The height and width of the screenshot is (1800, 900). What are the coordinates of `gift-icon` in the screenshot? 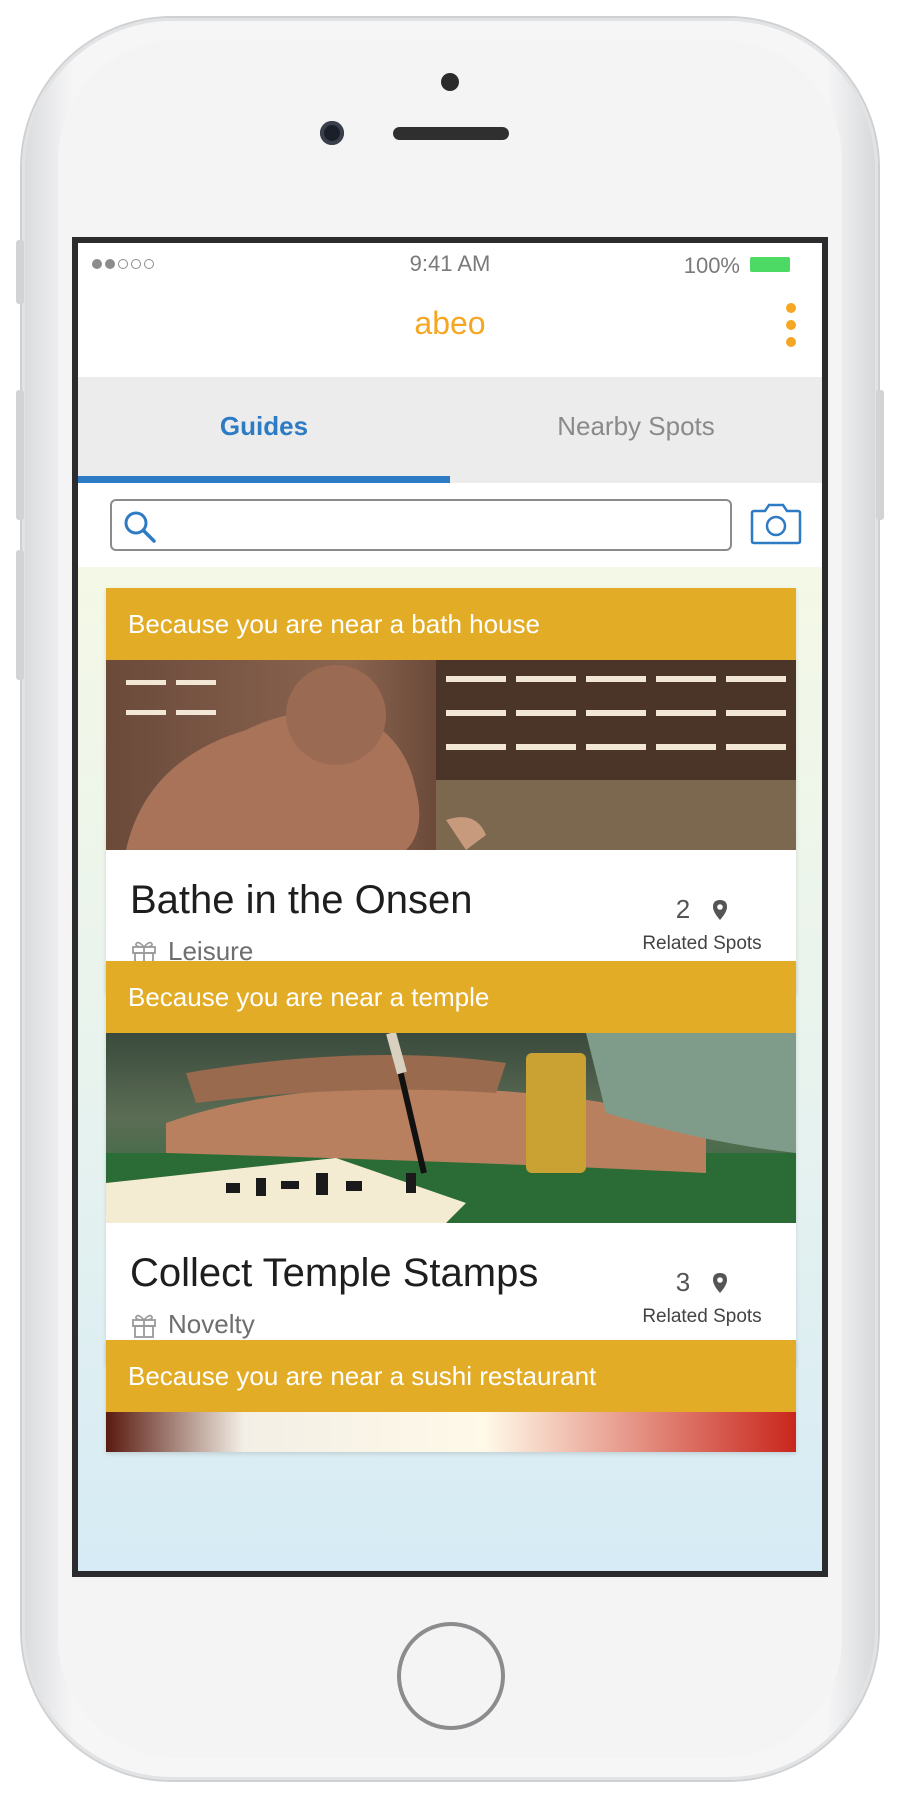 It's located at (144, 1326).